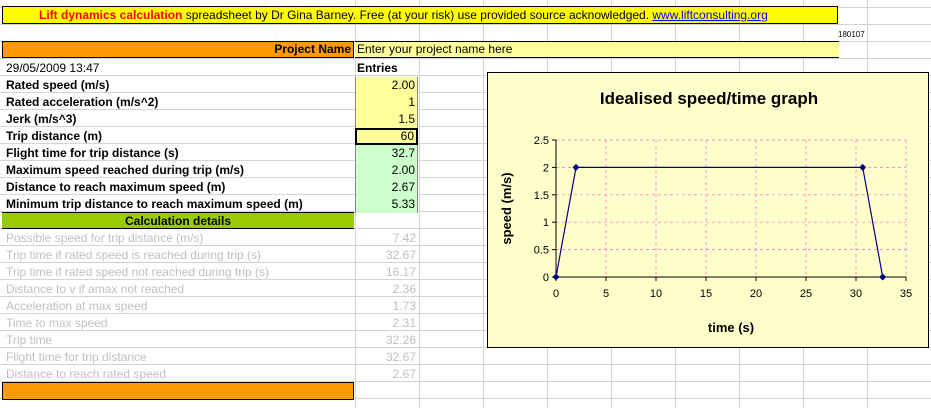 Image resolution: width=931 pixels, height=408 pixels. What do you see at coordinates (709, 15) in the screenshot?
I see `website-link: www.liftconsulting.org` at bounding box center [709, 15].